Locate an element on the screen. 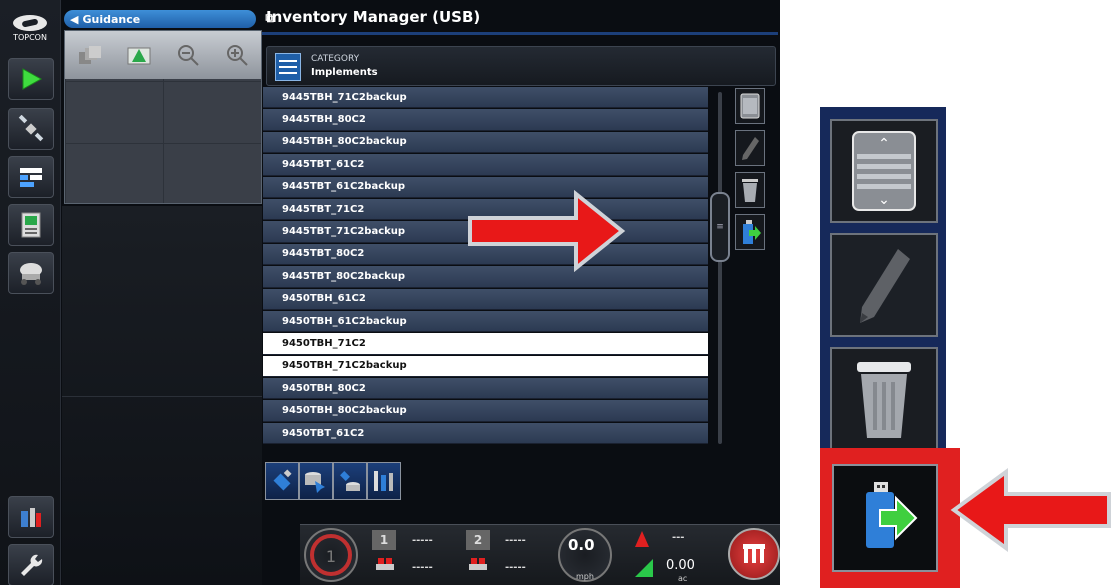  chevron-left-icon: ◀ is located at coordinates (74, 19).